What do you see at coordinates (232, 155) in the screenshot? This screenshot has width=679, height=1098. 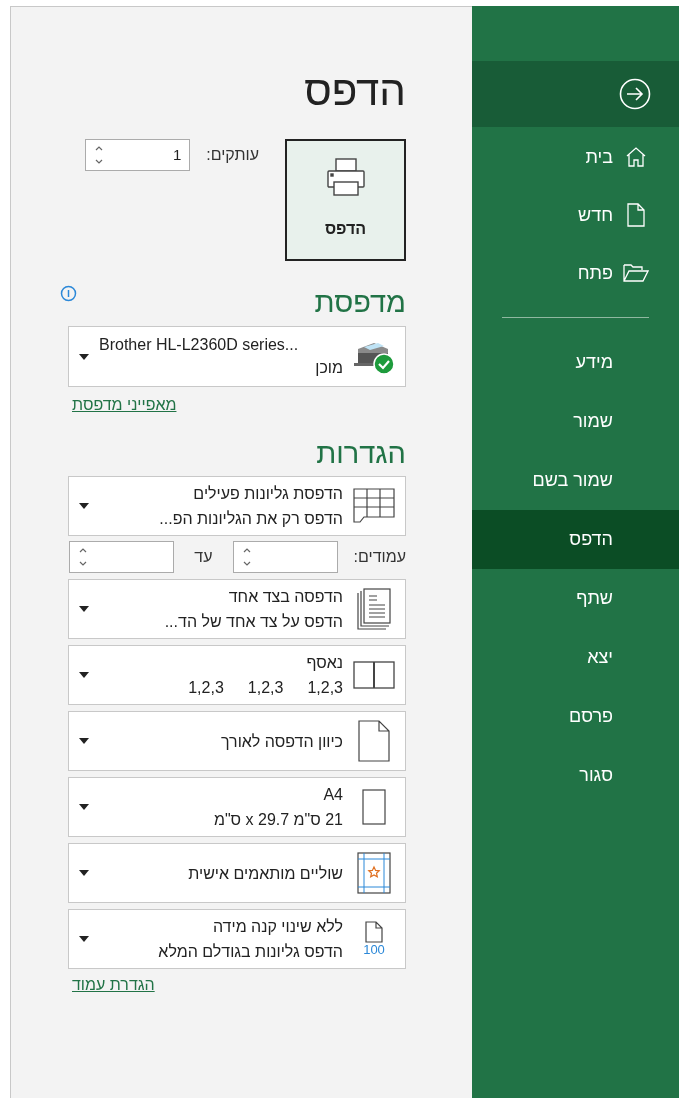 I see `copies-label: עותקים:` at bounding box center [232, 155].